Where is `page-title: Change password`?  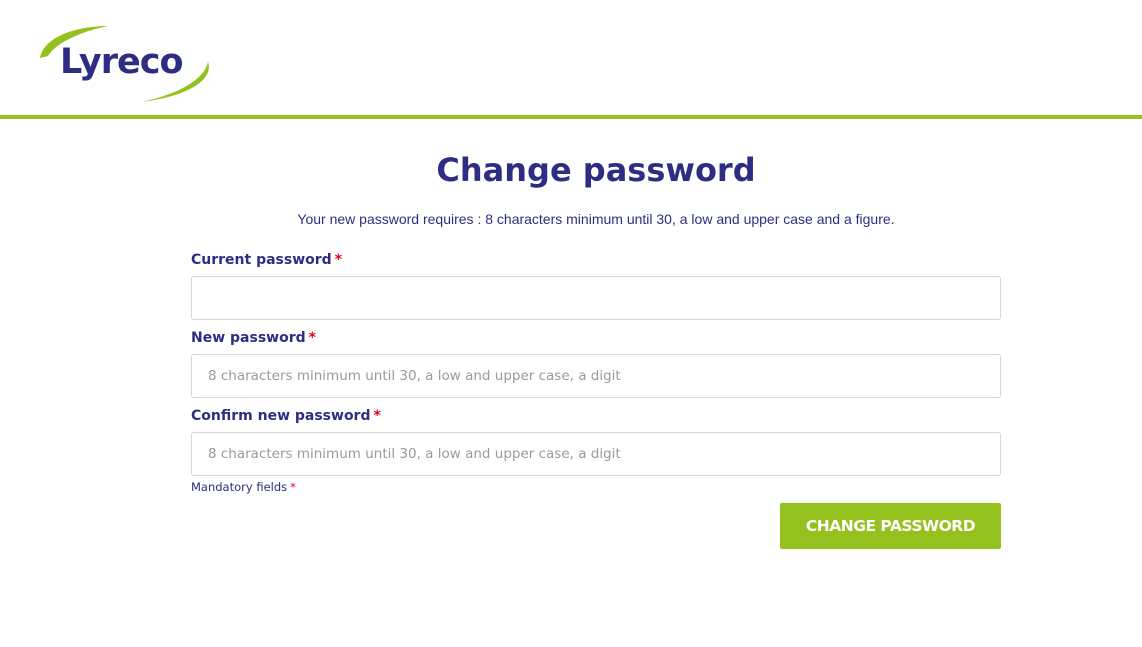 page-title: Change password is located at coordinates (596, 170).